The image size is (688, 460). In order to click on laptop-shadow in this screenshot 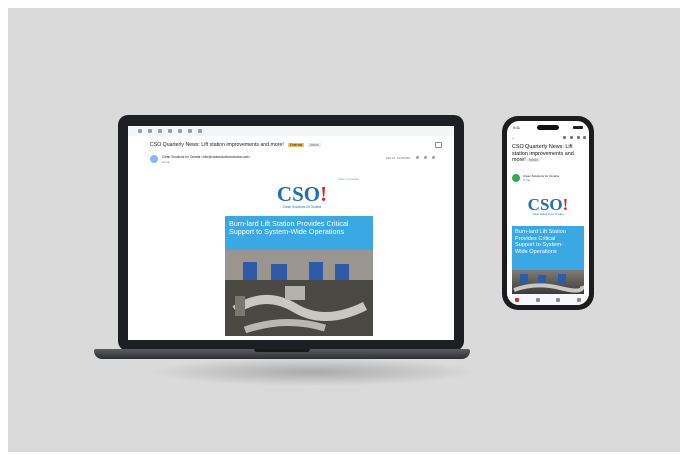, I will do `click(313, 372)`.